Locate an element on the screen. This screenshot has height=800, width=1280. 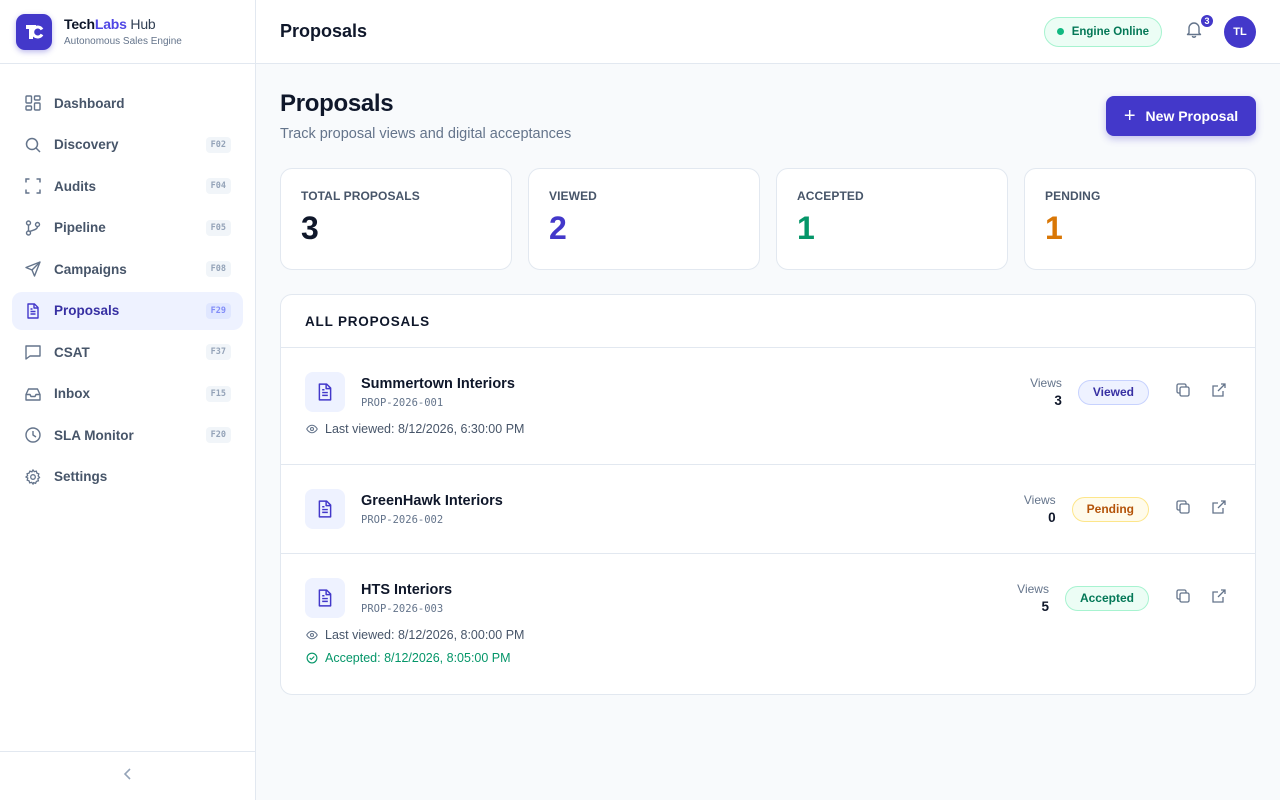
check-circle-icon is located at coordinates (312, 658).